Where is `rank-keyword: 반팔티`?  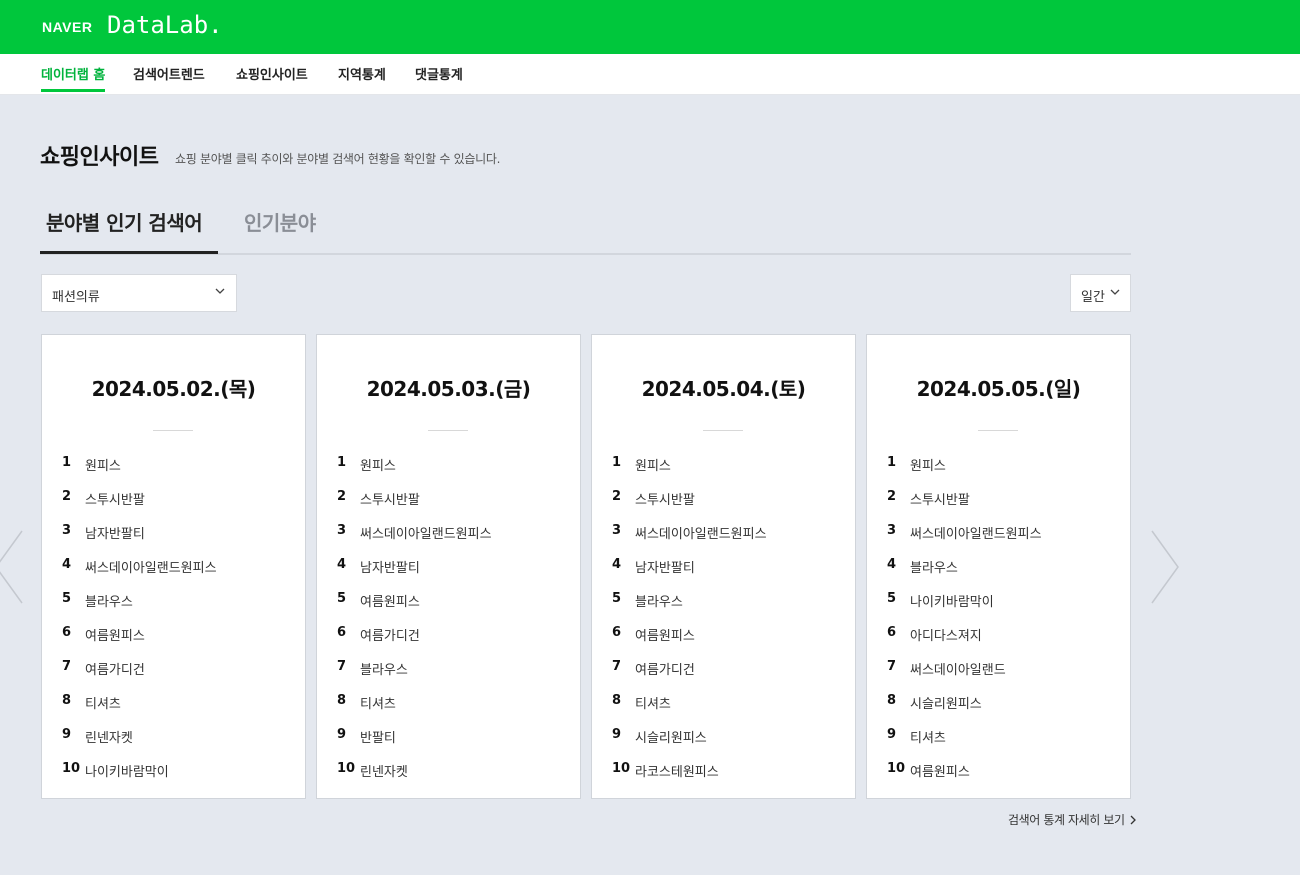 rank-keyword: 반팔티 is located at coordinates (378, 736).